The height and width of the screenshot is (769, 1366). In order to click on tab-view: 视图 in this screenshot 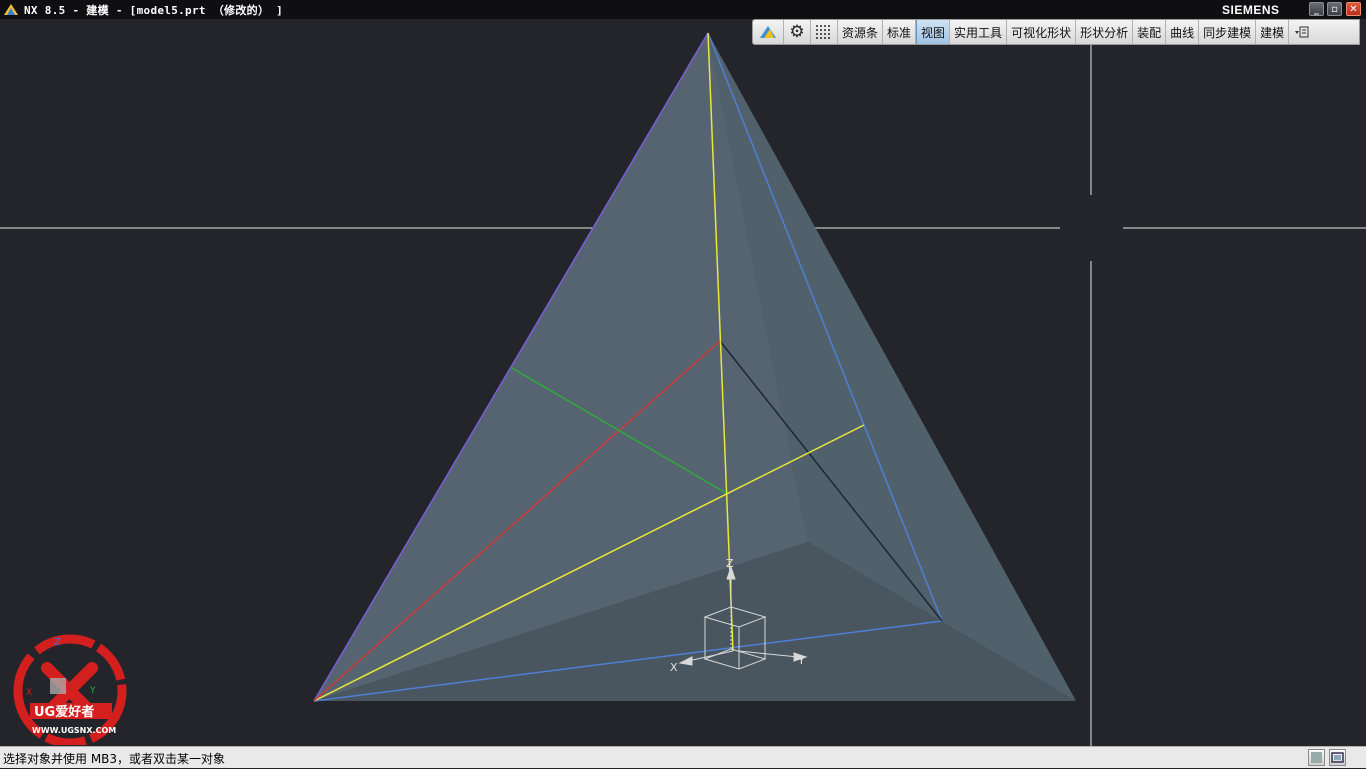, I will do `click(933, 32)`.